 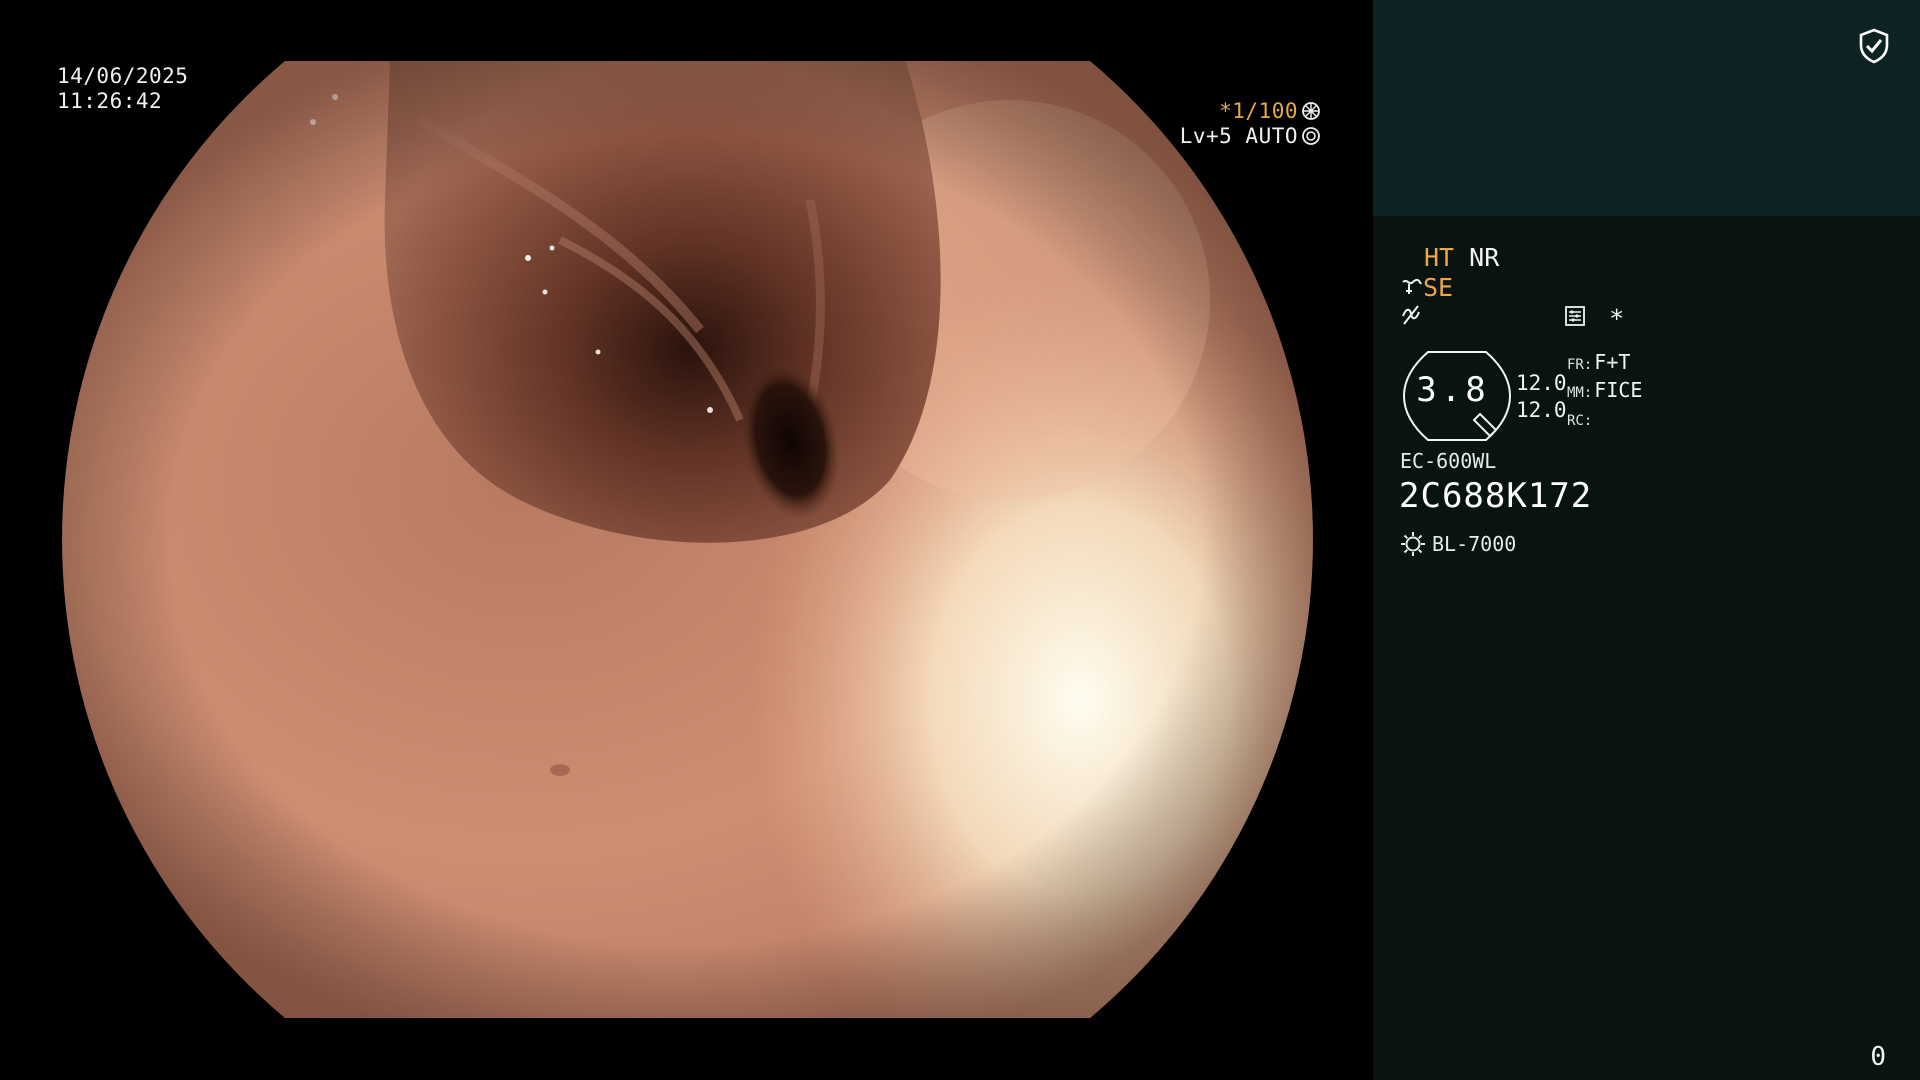 I want to click on mm-label: MM:, so click(x=1580, y=393).